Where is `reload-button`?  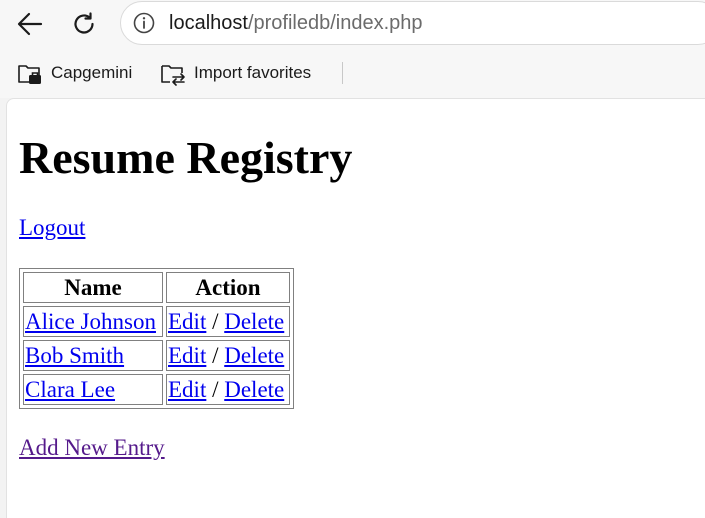
reload-button is located at coordinates (84, 24).